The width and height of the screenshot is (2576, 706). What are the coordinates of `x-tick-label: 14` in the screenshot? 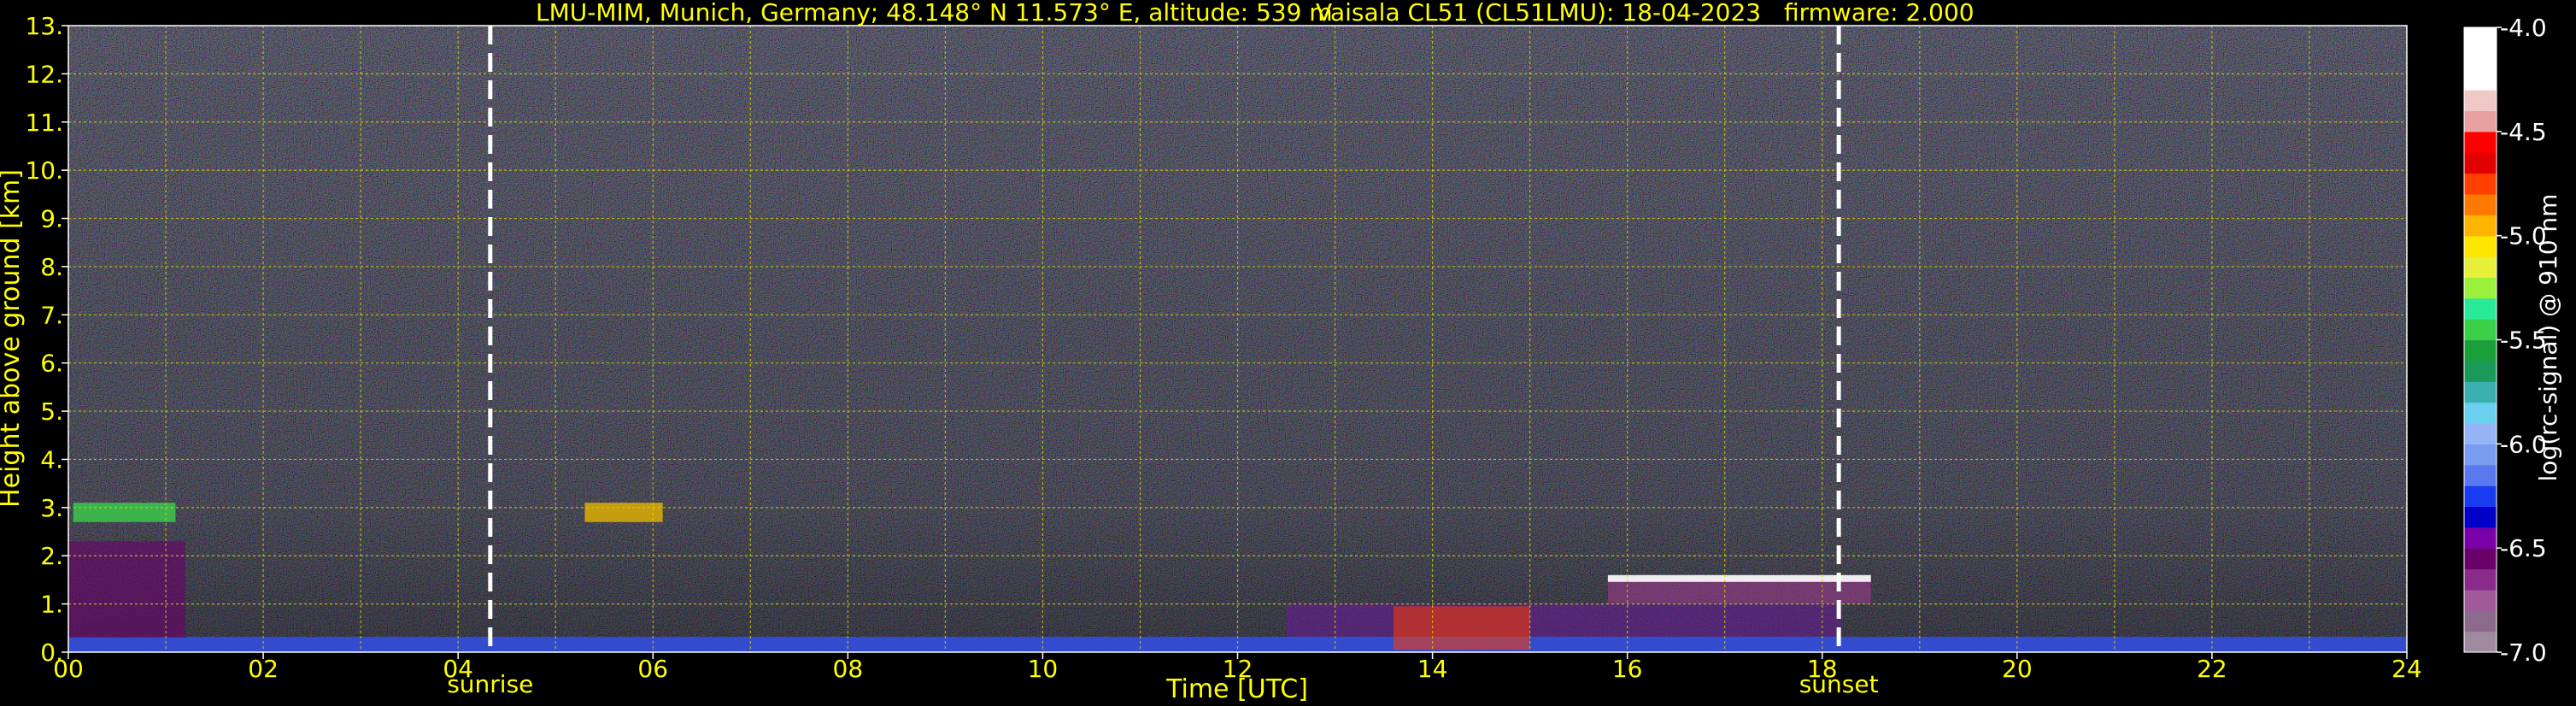 It's located at (1432, 669).